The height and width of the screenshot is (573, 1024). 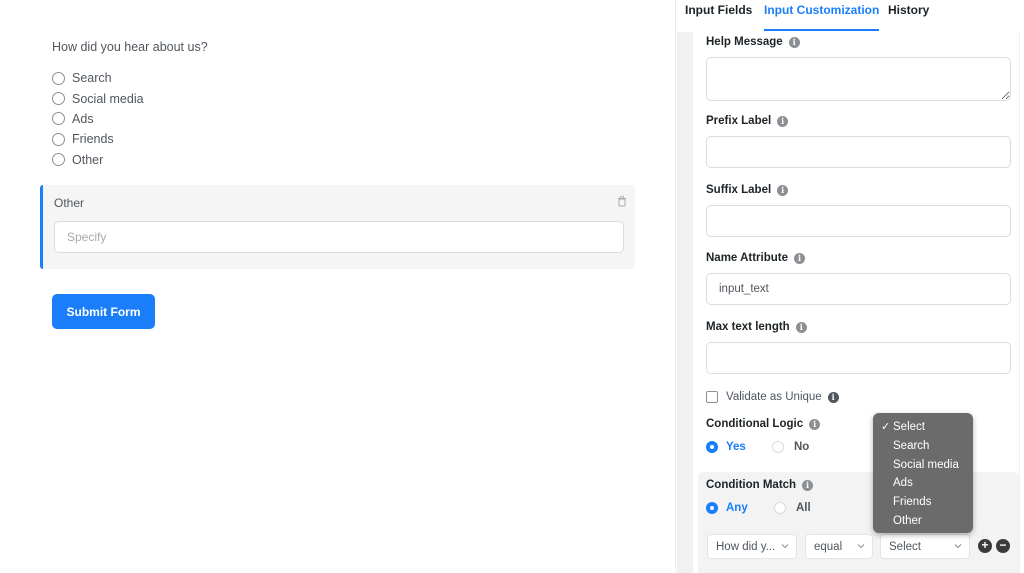 What do you see at coordinates (886, 427) in the screenshot?
I see `checkmark-icon: ✓` at bounding box center [886, 427].